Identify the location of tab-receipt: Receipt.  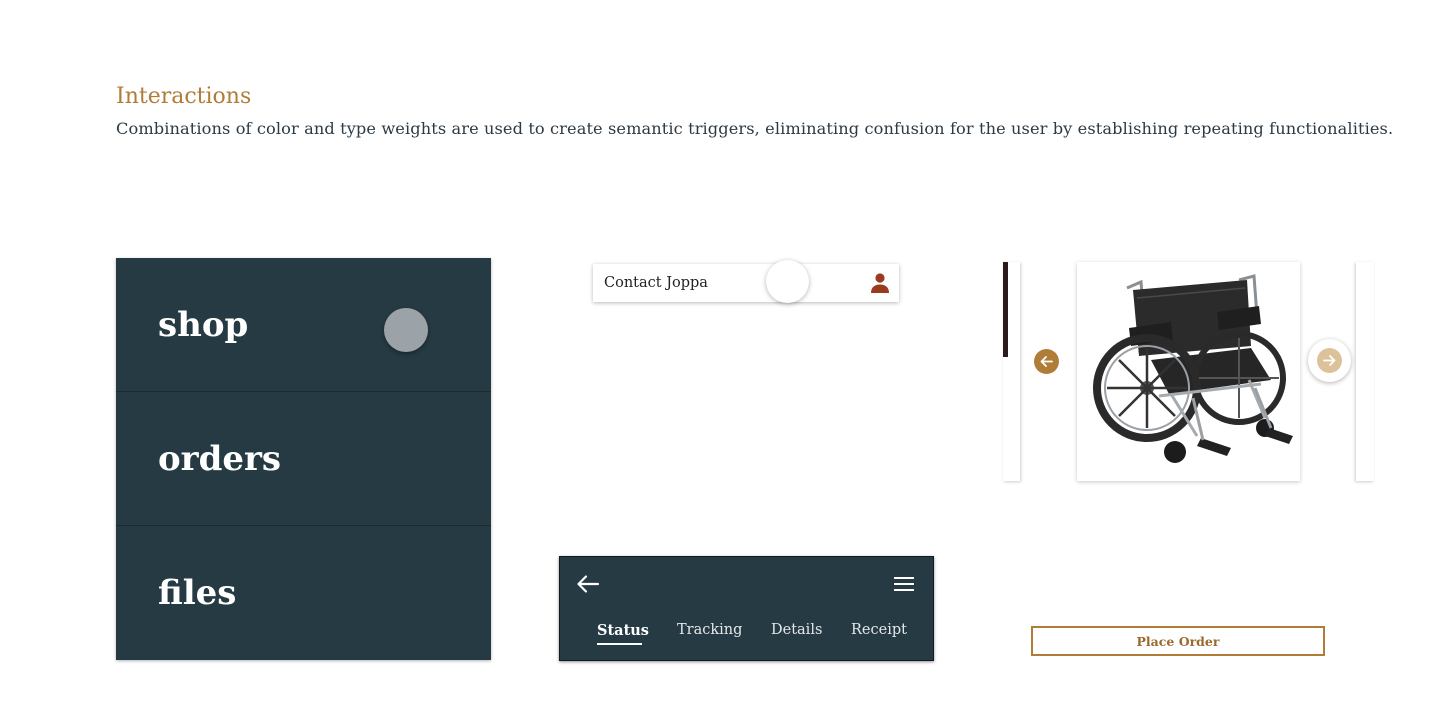
(879, 630).